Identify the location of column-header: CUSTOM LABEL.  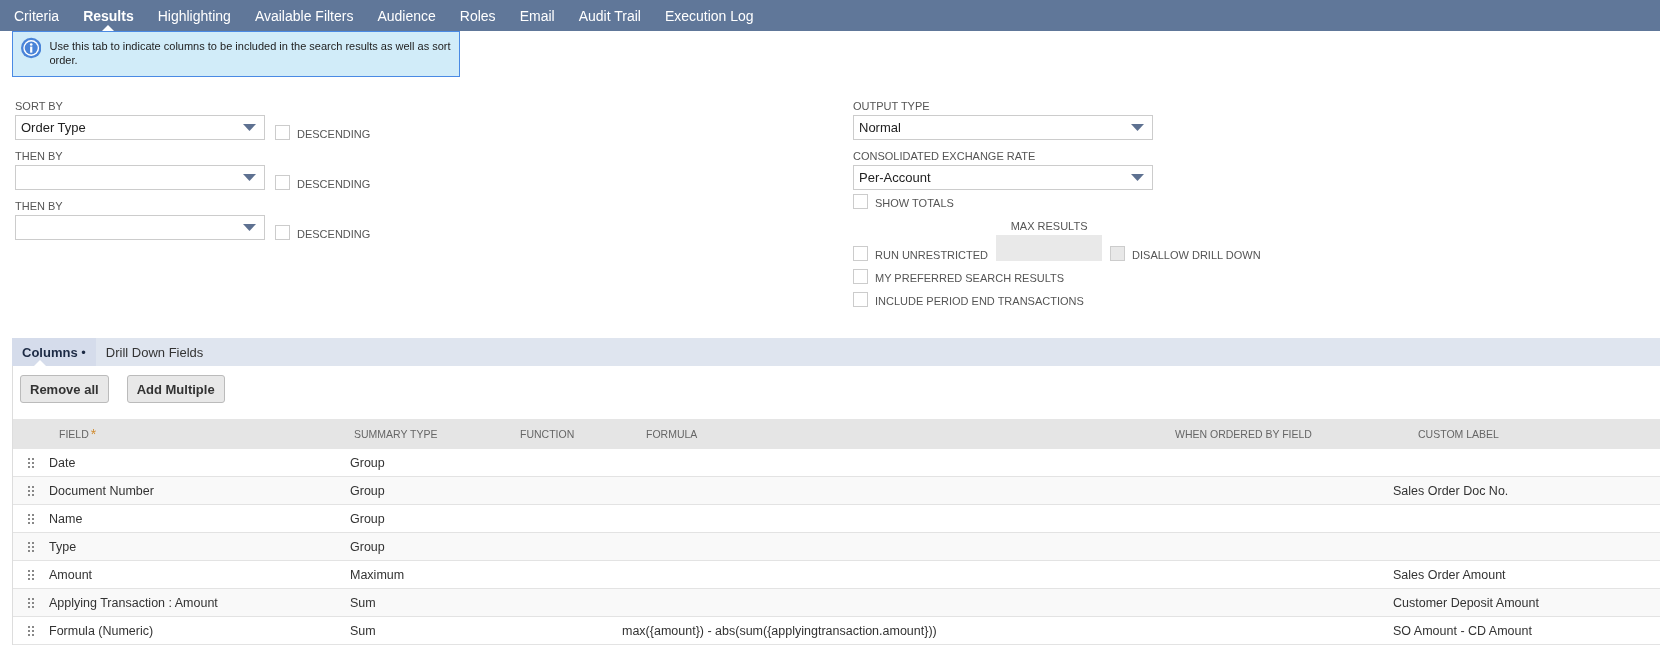
(1458, 434).